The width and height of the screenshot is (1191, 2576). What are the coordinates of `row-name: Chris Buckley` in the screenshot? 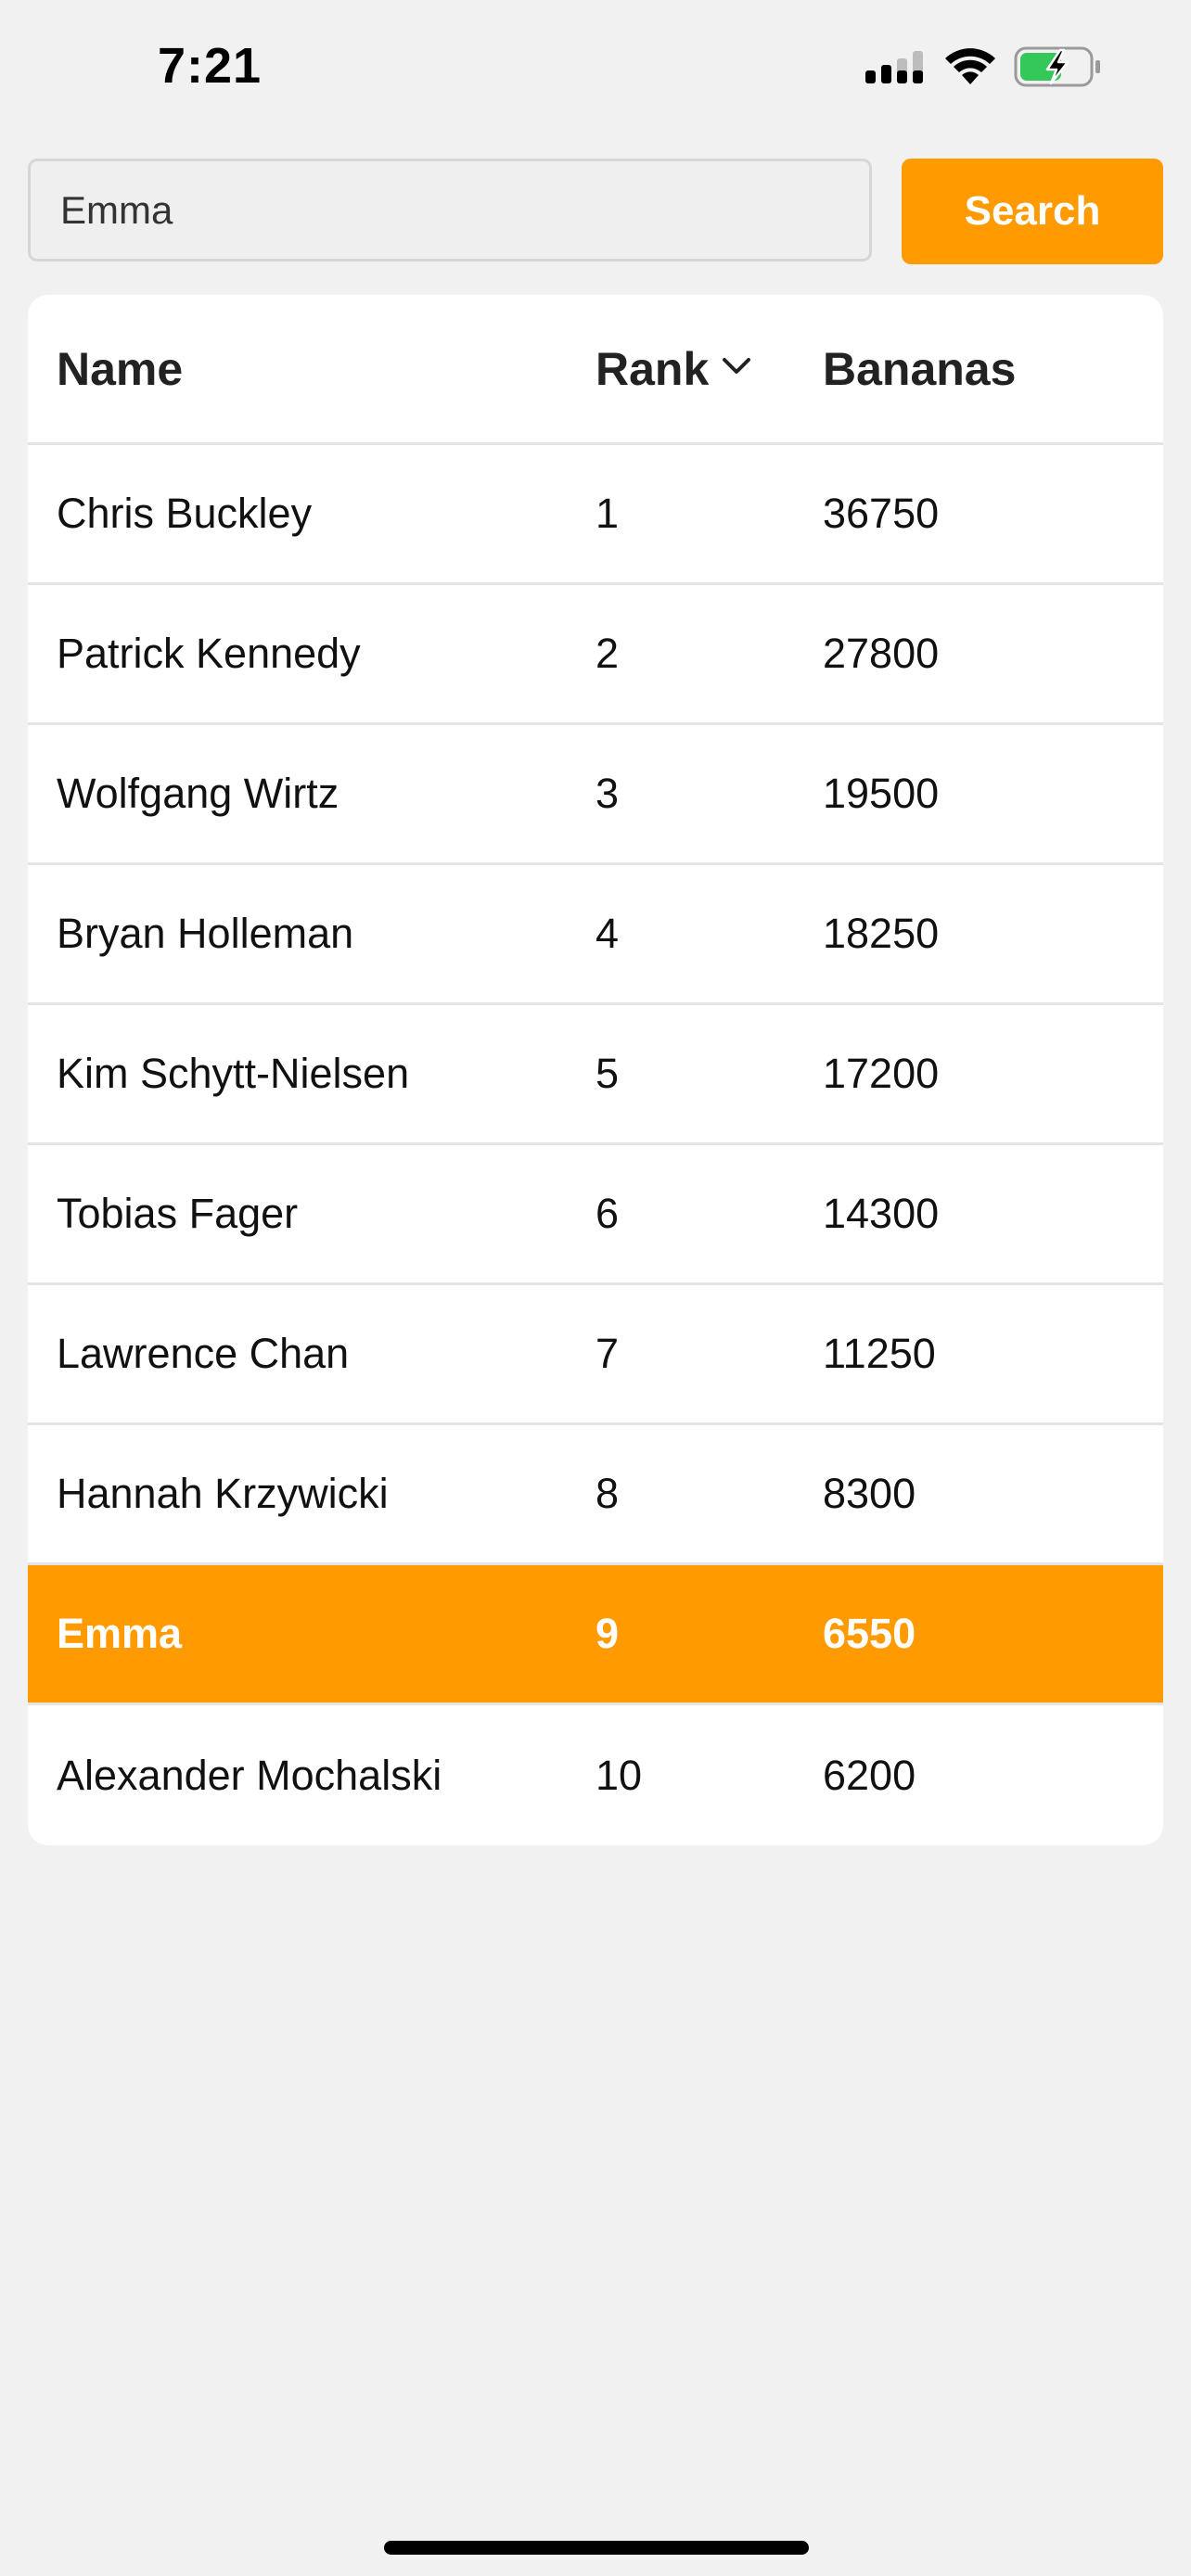 It's located at (185, 513).